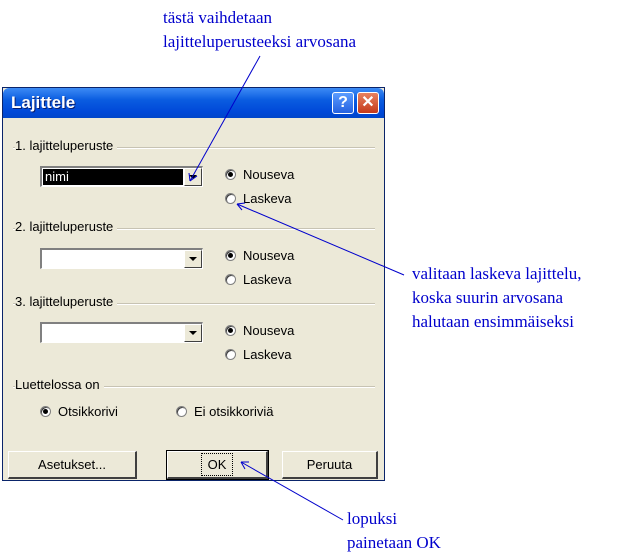 Image resolution: width=617 pixels, height=555 pixels. I want to click on close-button: ✕, so click(368, 103).